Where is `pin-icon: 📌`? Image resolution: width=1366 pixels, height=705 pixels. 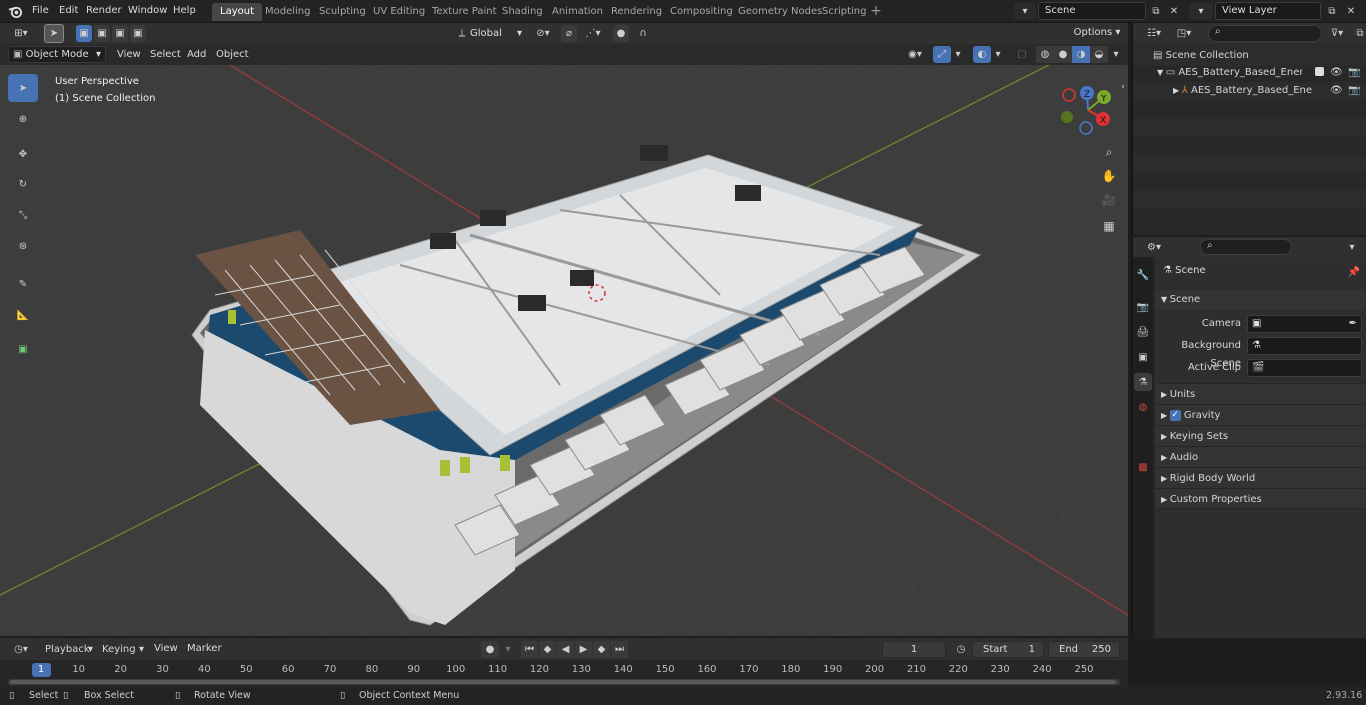 pin-icon: 📌 is located at coordinates (1354, 272).